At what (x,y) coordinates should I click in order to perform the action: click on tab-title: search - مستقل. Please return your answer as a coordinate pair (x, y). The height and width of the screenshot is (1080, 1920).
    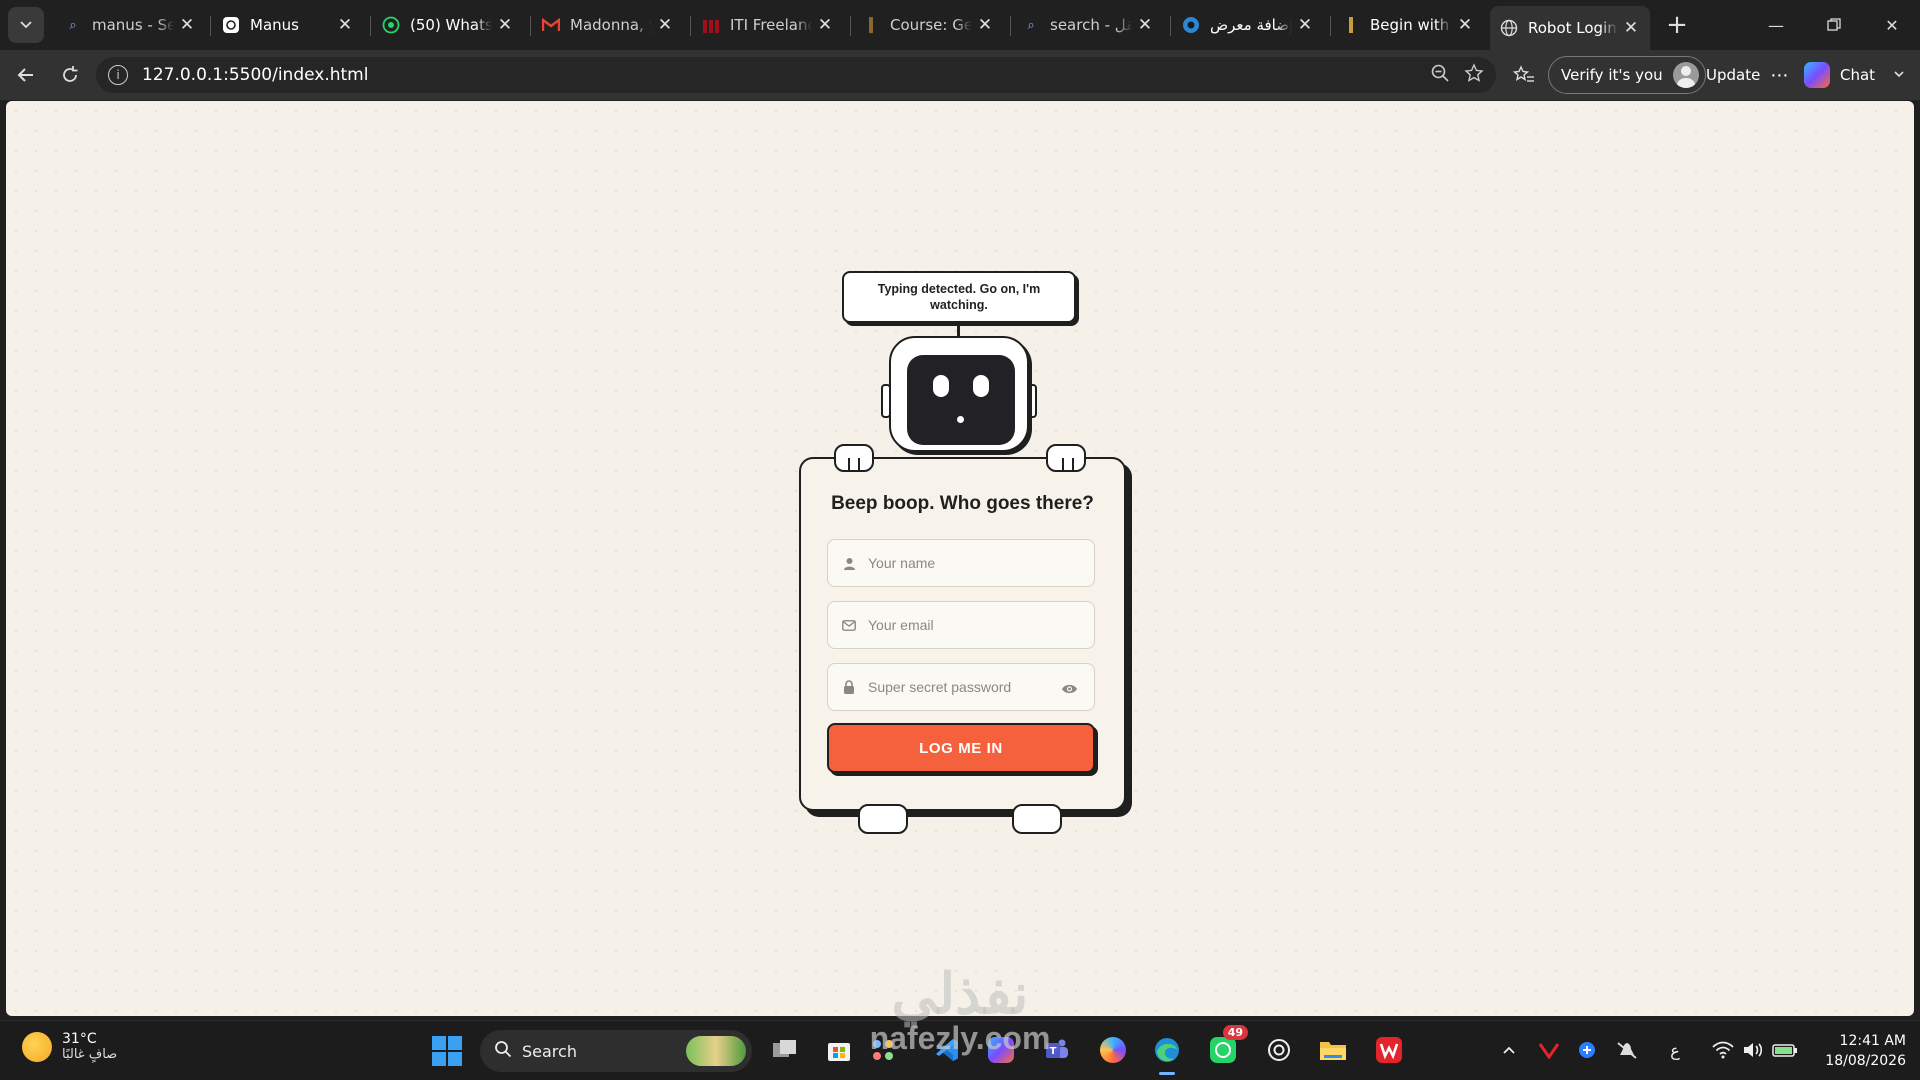
    Looking at the image, I should click on (1091, 25).